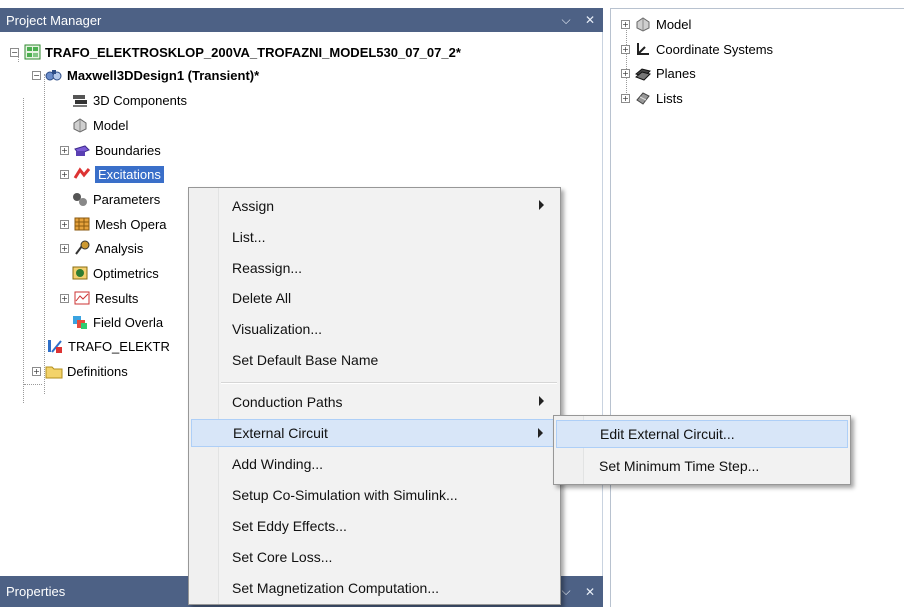 The width and height of the screenshot is (904, 607). I want to click on model-tree-label: Coordinate Systems, so click(715, 49).